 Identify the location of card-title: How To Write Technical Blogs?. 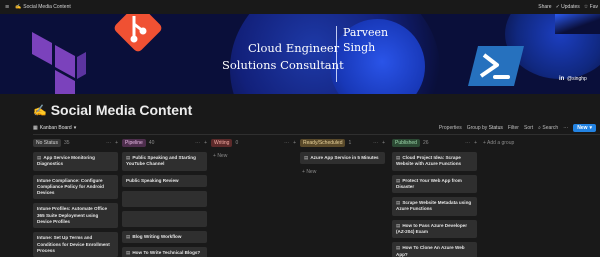
(166, 253).